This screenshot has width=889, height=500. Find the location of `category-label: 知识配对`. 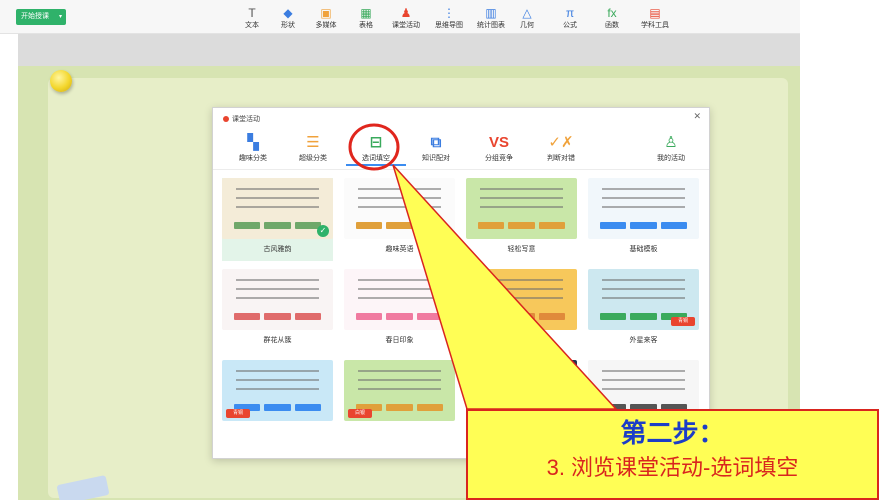

category-label: 知识配对 is located at coordinates (436, 158).